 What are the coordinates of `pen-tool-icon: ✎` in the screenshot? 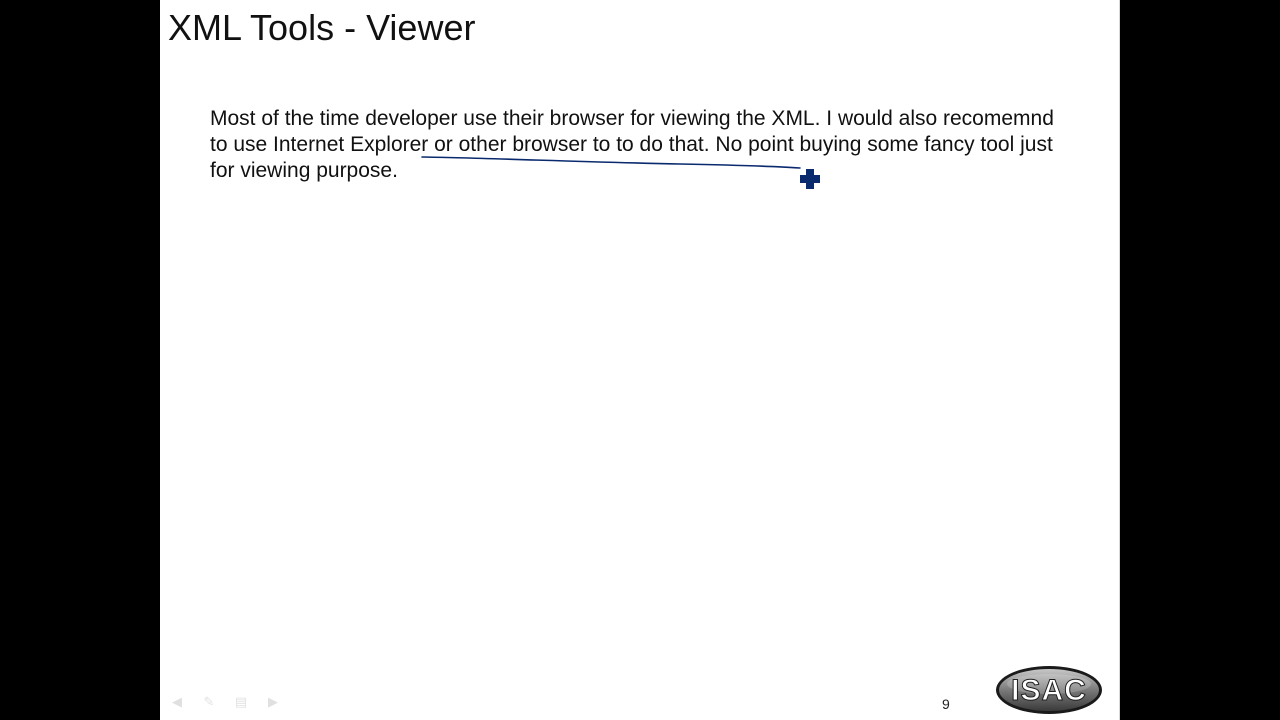 It's located at (209, 703).